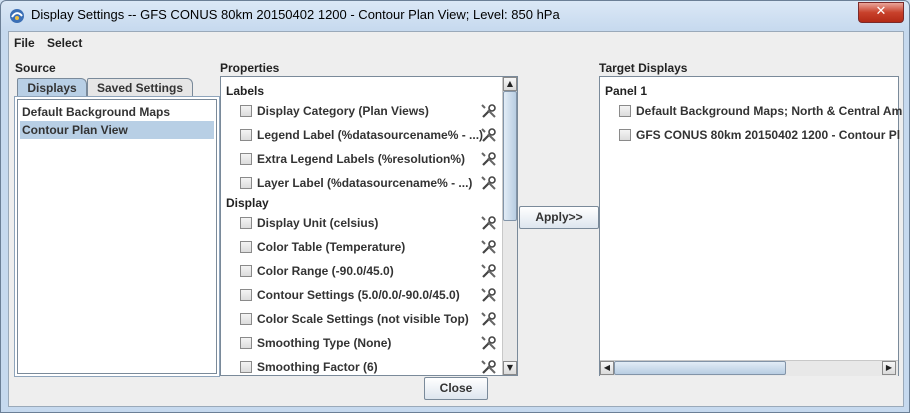  What do you see at coordinates (52, 87) in the screenshot?
I see `tab-displays: Displays` at bounding box center [52, 87].